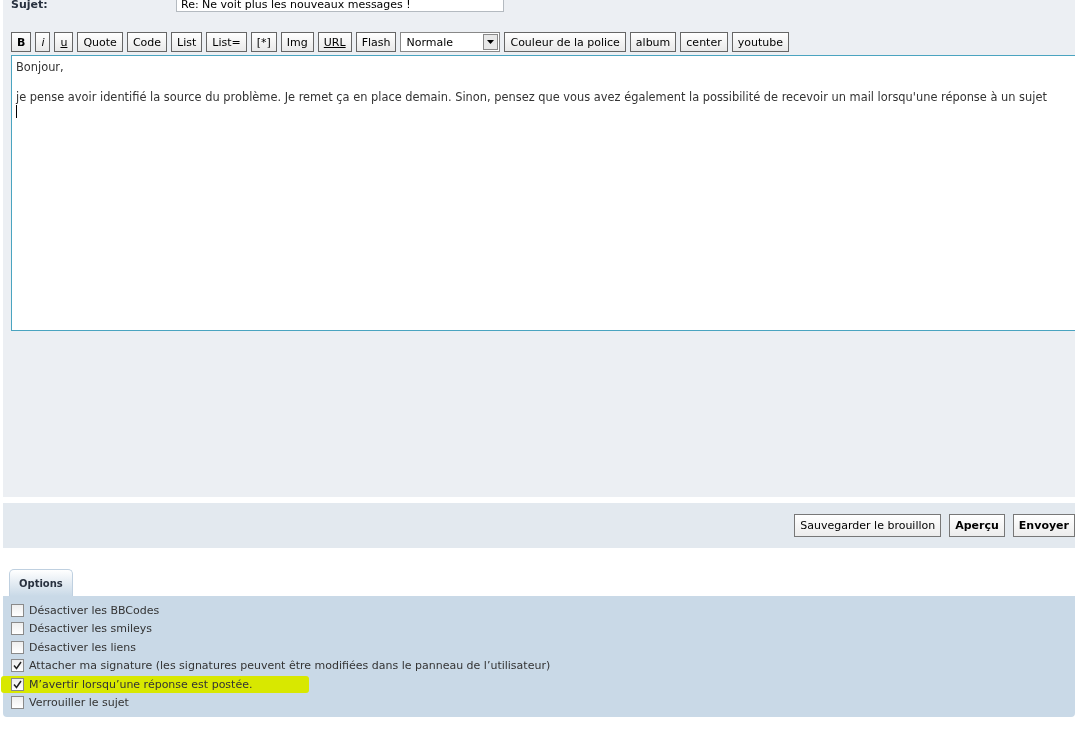 The image size is (1075, 737). What do you see at coordinates (94, 610) in the screenshot?
I see `option-label: Désactiver les BBCodes` at bounding box center [94, 610].